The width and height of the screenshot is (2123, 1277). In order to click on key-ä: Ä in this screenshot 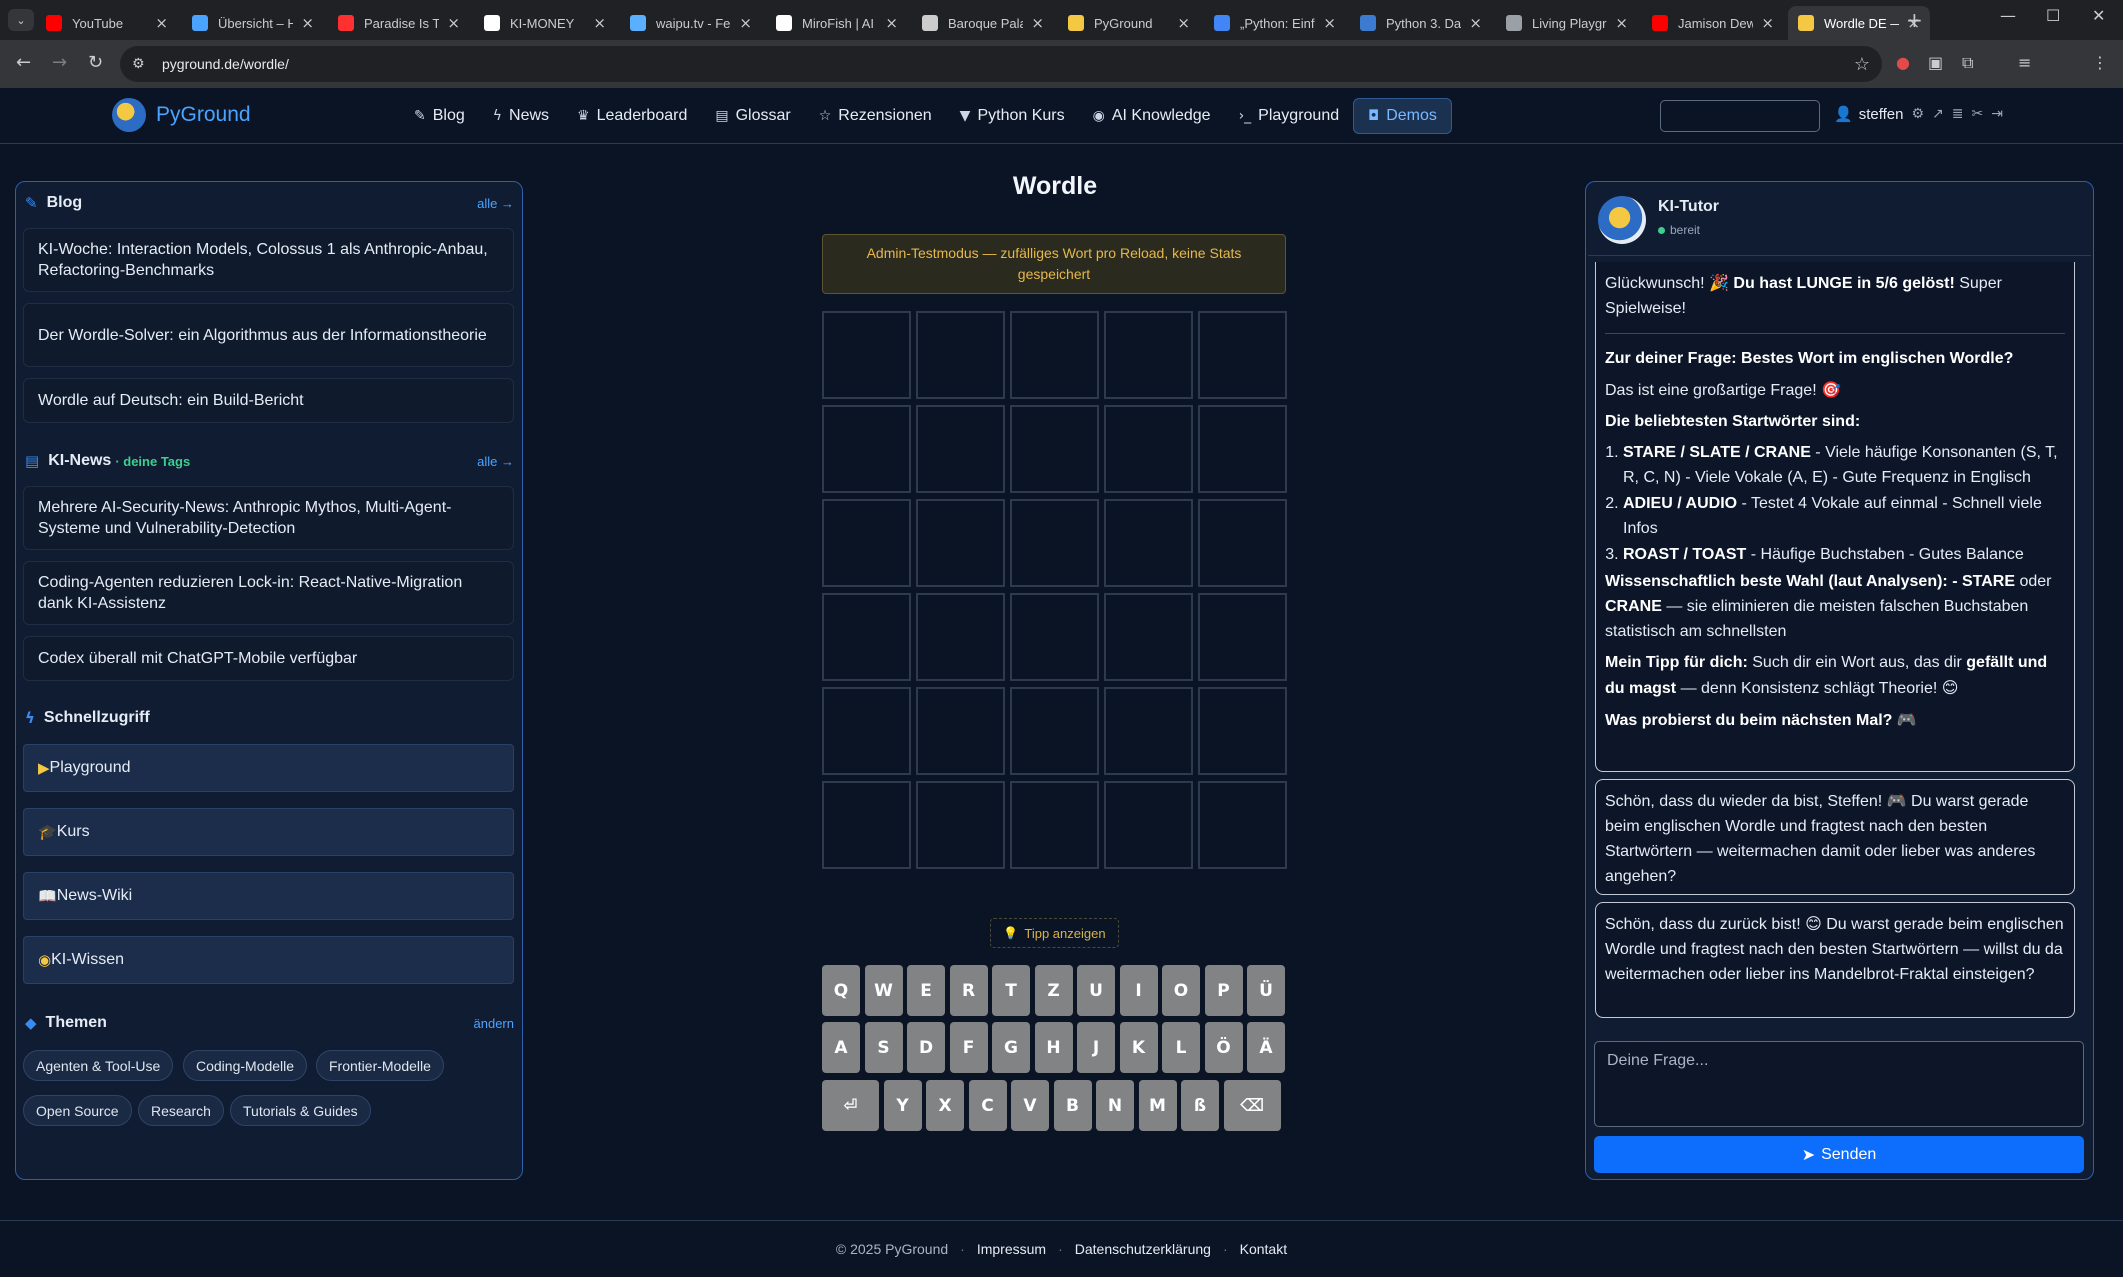, I will do `click(1266, 1047)`.